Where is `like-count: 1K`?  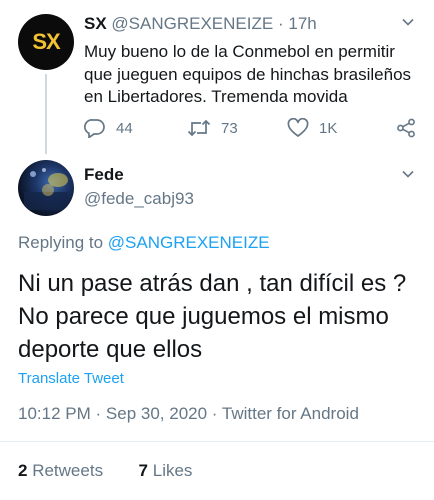 like-count: 1K is located at coordinates (328, 128).